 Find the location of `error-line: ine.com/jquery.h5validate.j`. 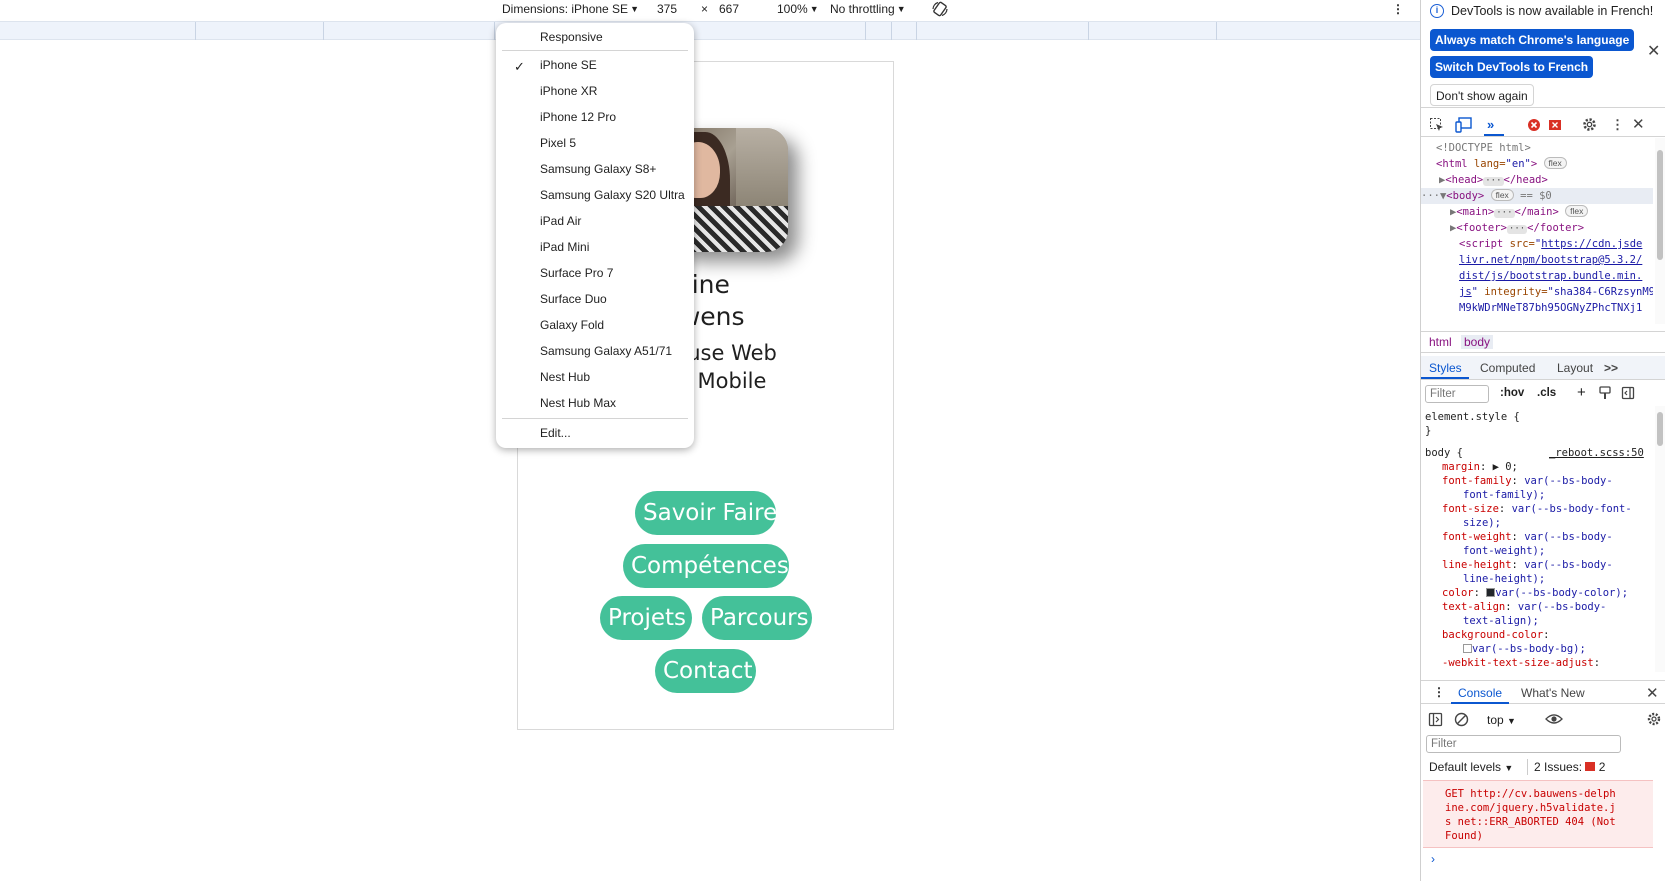

error-line: ine.com/jquery.h5validate.j is located at coordinates (1530, 808).